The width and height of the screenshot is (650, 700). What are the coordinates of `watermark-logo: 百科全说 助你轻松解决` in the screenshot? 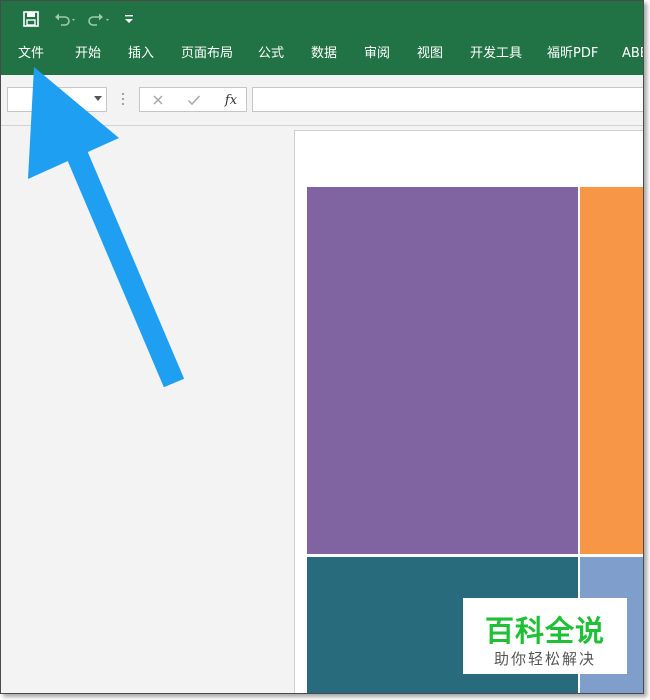 It's located at (545, 636).